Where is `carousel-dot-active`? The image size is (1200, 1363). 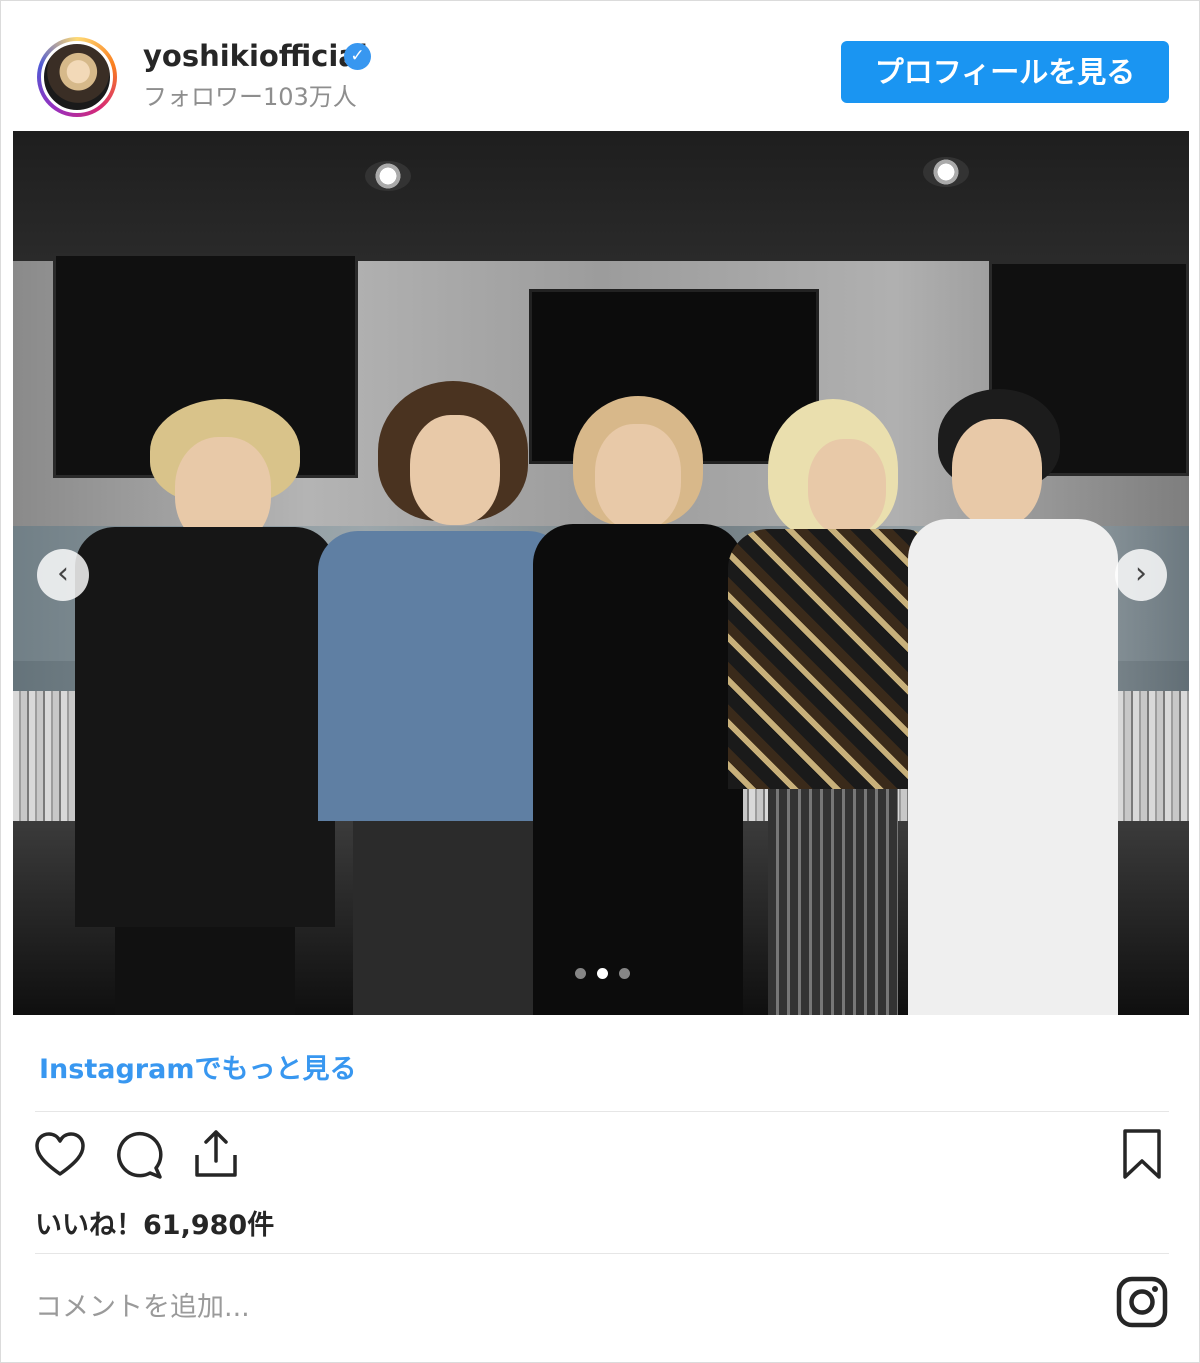
carousel-dot-active is located at coordinates (602, 973).